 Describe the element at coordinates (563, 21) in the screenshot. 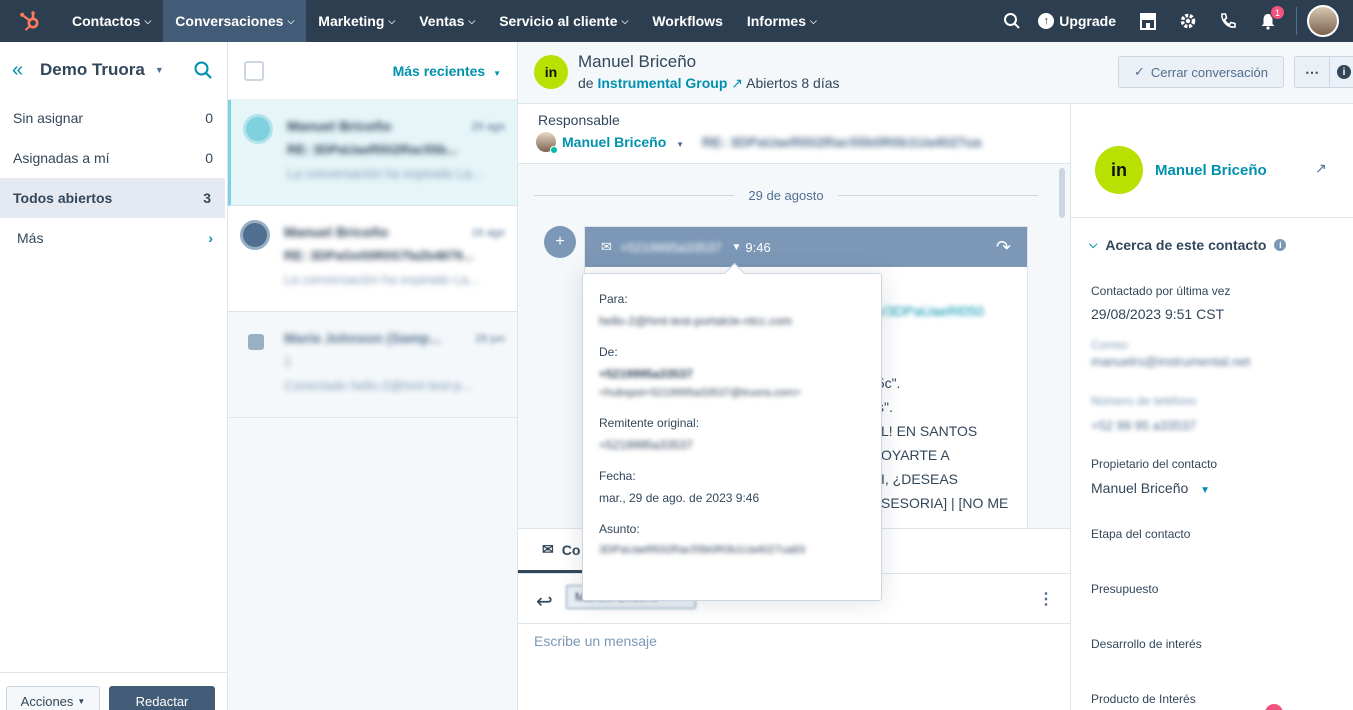

I see `nav-servicio-al-cliente: Servicio al cliente ⌵` at that location.